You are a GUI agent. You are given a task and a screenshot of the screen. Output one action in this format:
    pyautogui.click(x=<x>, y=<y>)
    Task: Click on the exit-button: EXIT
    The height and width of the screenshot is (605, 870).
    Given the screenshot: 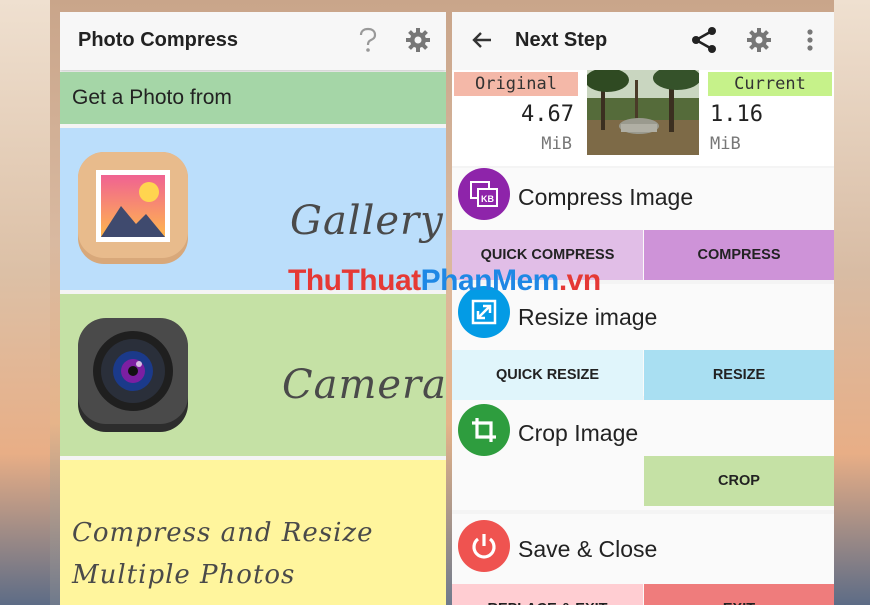 What is the action you would take?
    pyautogui.click(x=739, y=594)
    